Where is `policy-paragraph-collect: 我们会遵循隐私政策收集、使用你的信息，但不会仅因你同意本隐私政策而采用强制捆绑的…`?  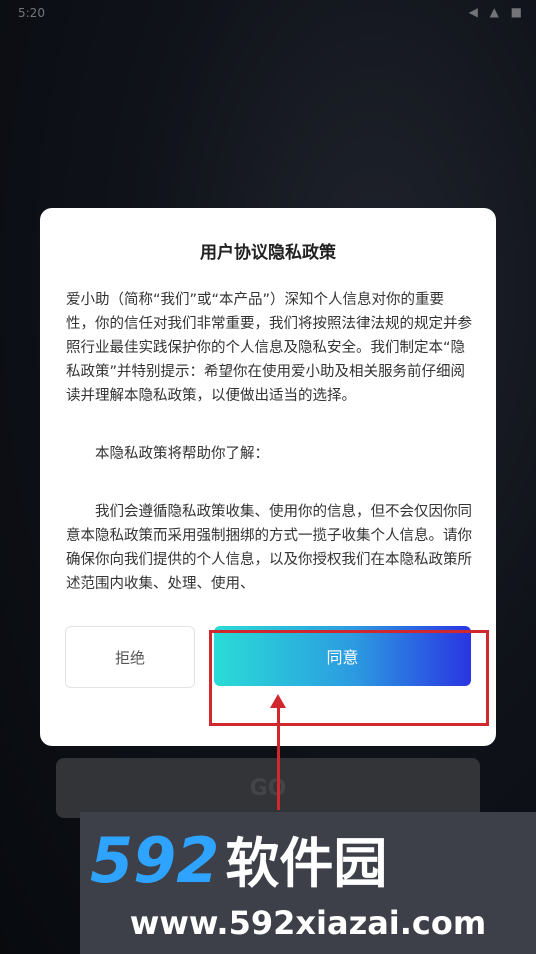 policy-paragraph-collect: 我们会遵循隐私政策收集、使用你的信息，但不会仅因你同意本隐私政策而采用强制捆绑的… is located at coordinates (269, 548).